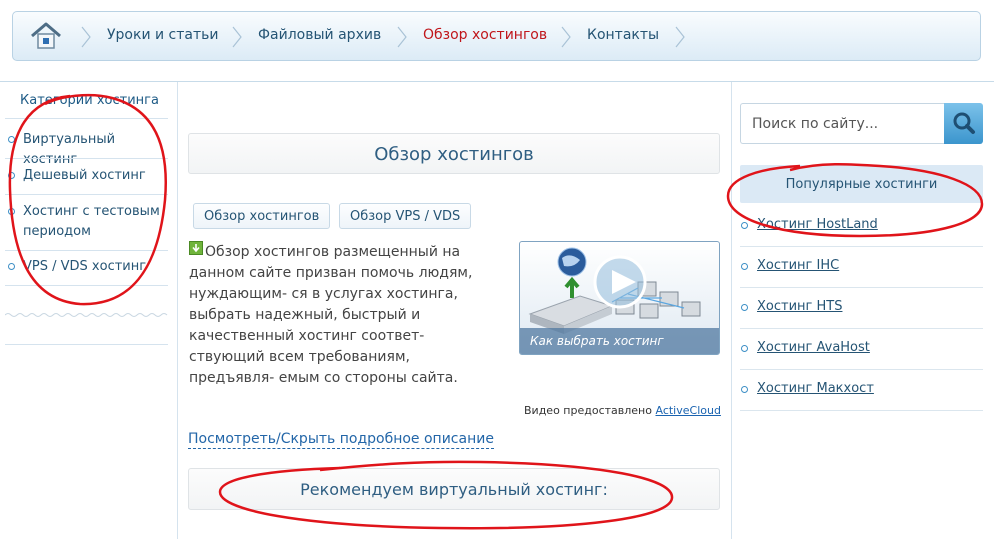 This screenshot has width=994, height=539. I want to click on sidebar-item-label: VPS / VDS хостинг, so click(85, 266).